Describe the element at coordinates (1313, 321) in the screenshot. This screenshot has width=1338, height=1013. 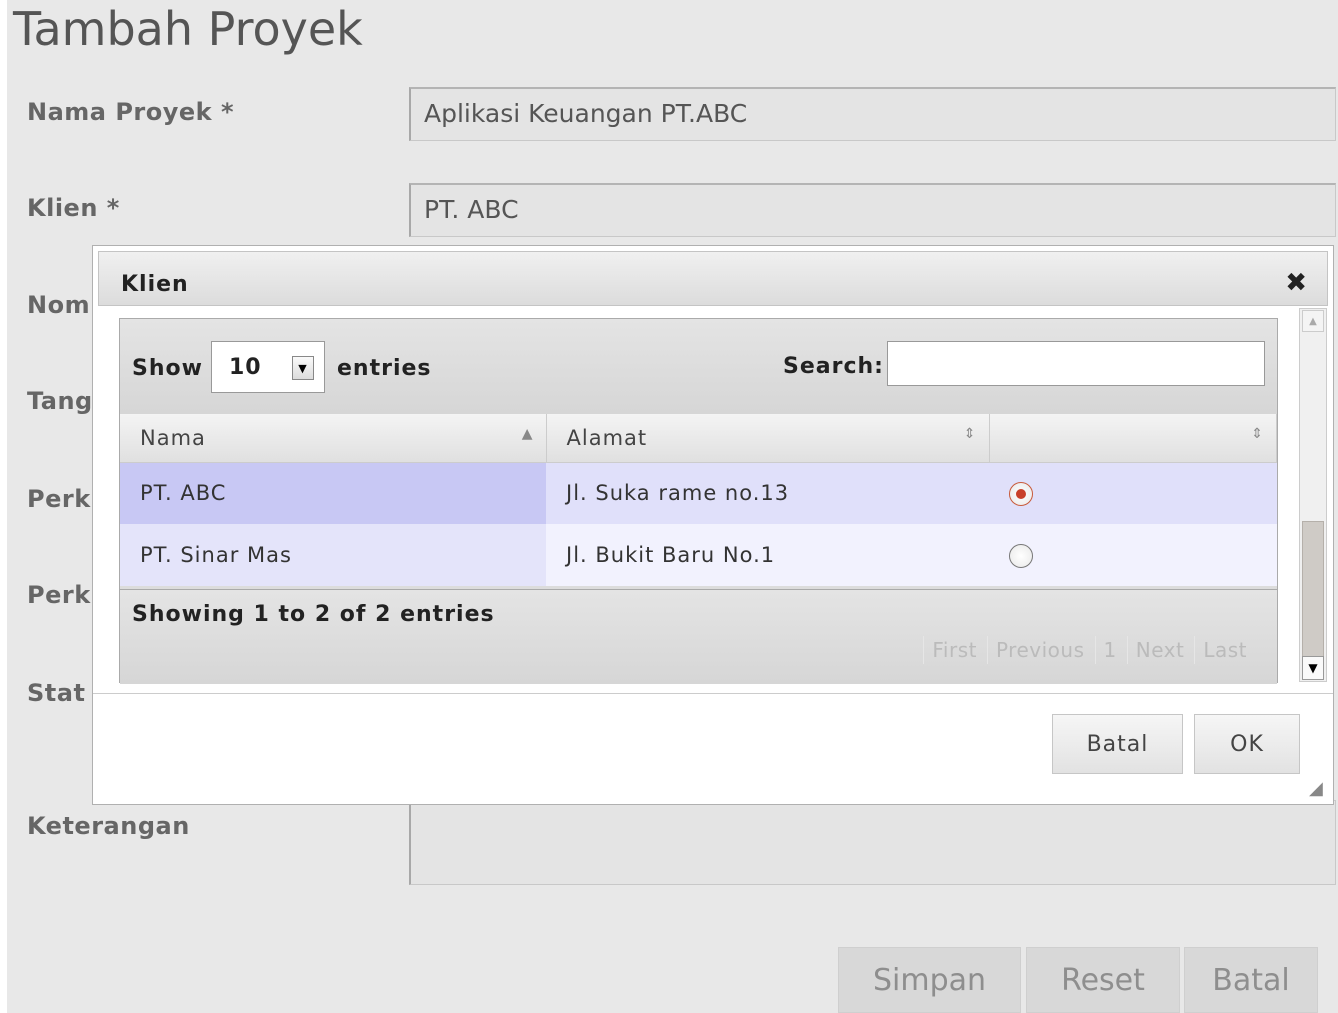
I see `scroll-up-icon: ▲` at that location.